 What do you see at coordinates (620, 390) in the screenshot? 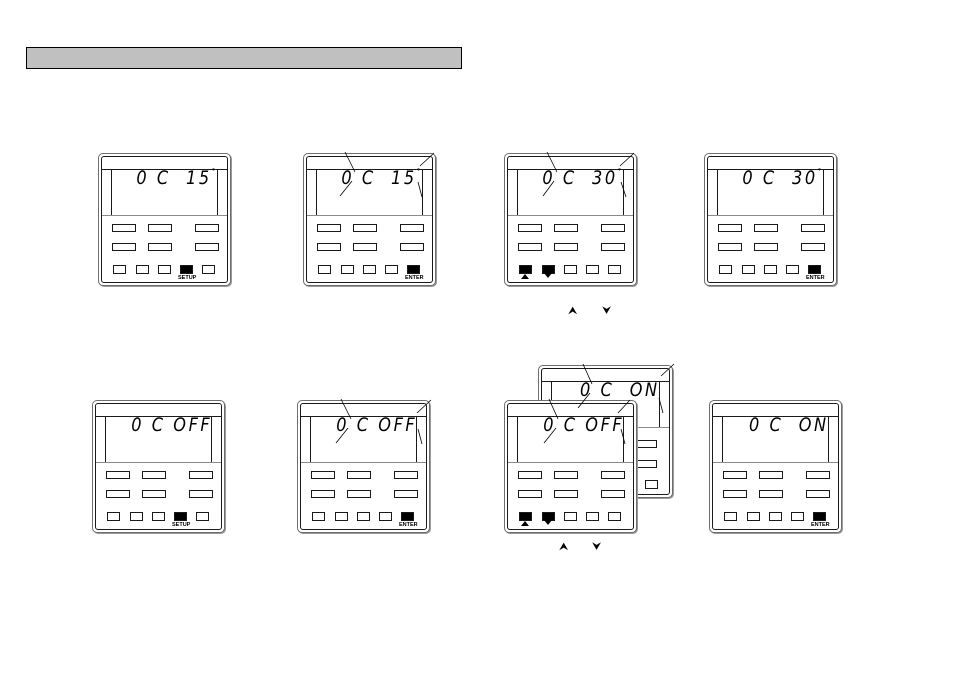
I see `lcd-readout: 0 C ON` at bounding box center [620, 390].